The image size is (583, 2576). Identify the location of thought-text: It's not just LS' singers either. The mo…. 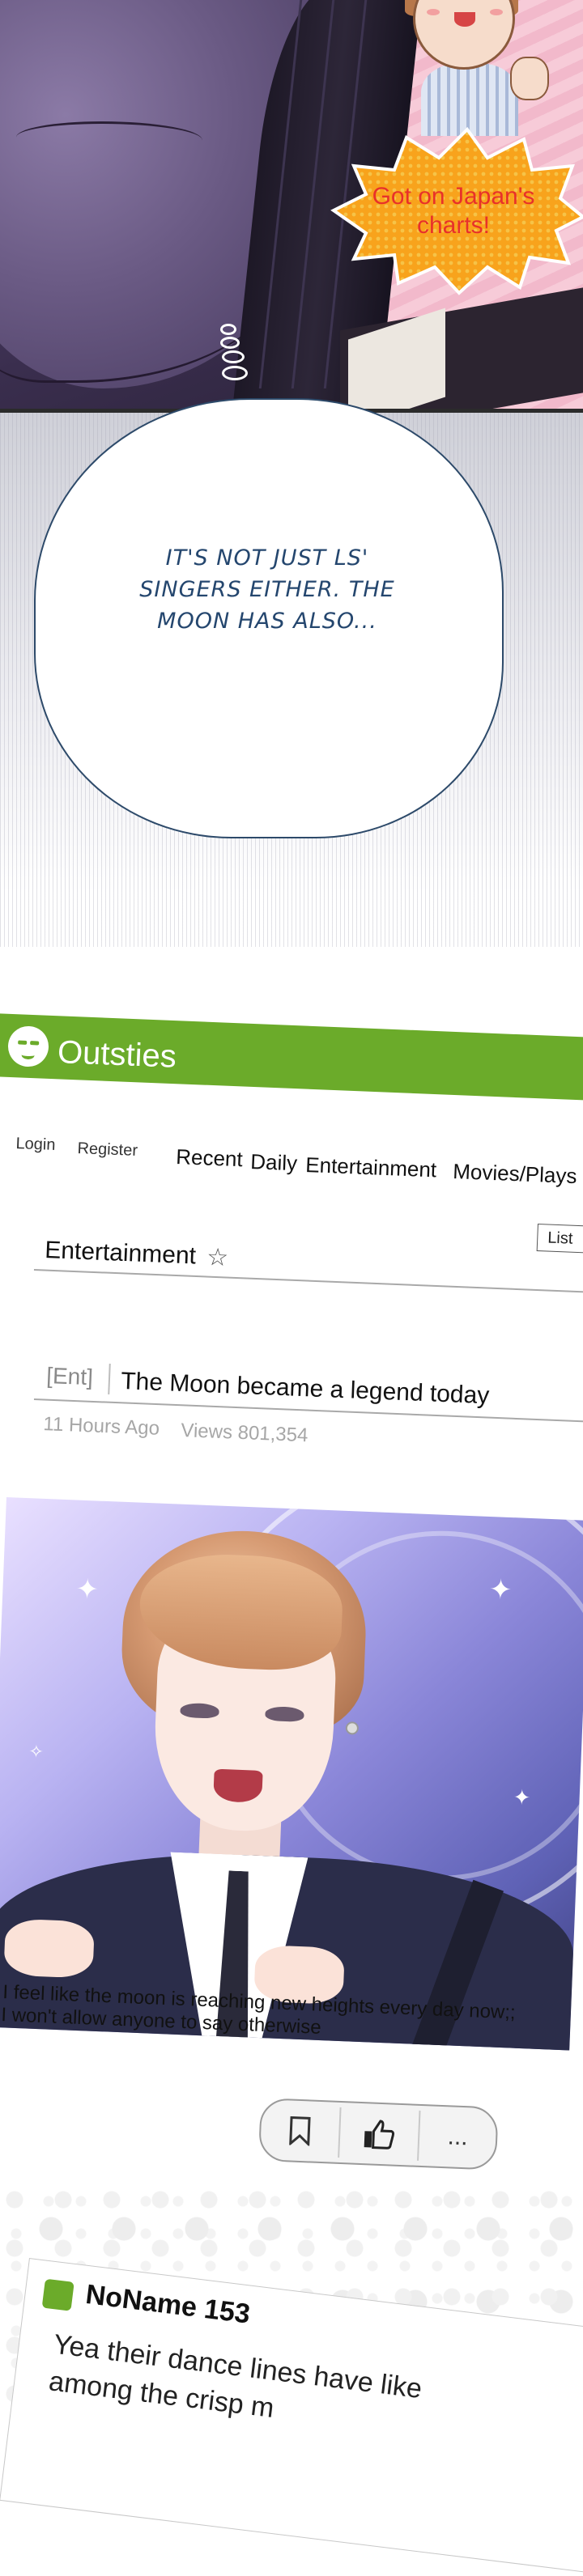
(267, 589).